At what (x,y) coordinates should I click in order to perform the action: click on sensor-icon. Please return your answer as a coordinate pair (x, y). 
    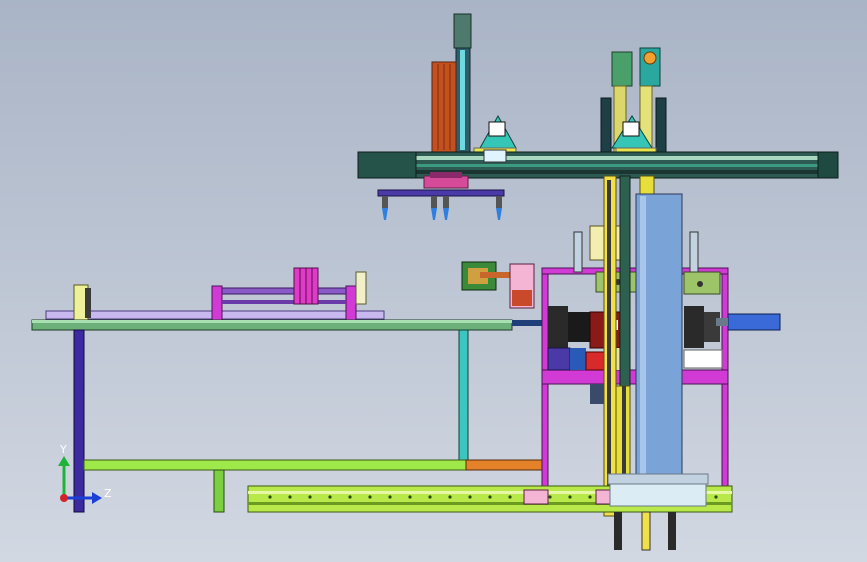
    Looking at the image, I should click on (650, 58).